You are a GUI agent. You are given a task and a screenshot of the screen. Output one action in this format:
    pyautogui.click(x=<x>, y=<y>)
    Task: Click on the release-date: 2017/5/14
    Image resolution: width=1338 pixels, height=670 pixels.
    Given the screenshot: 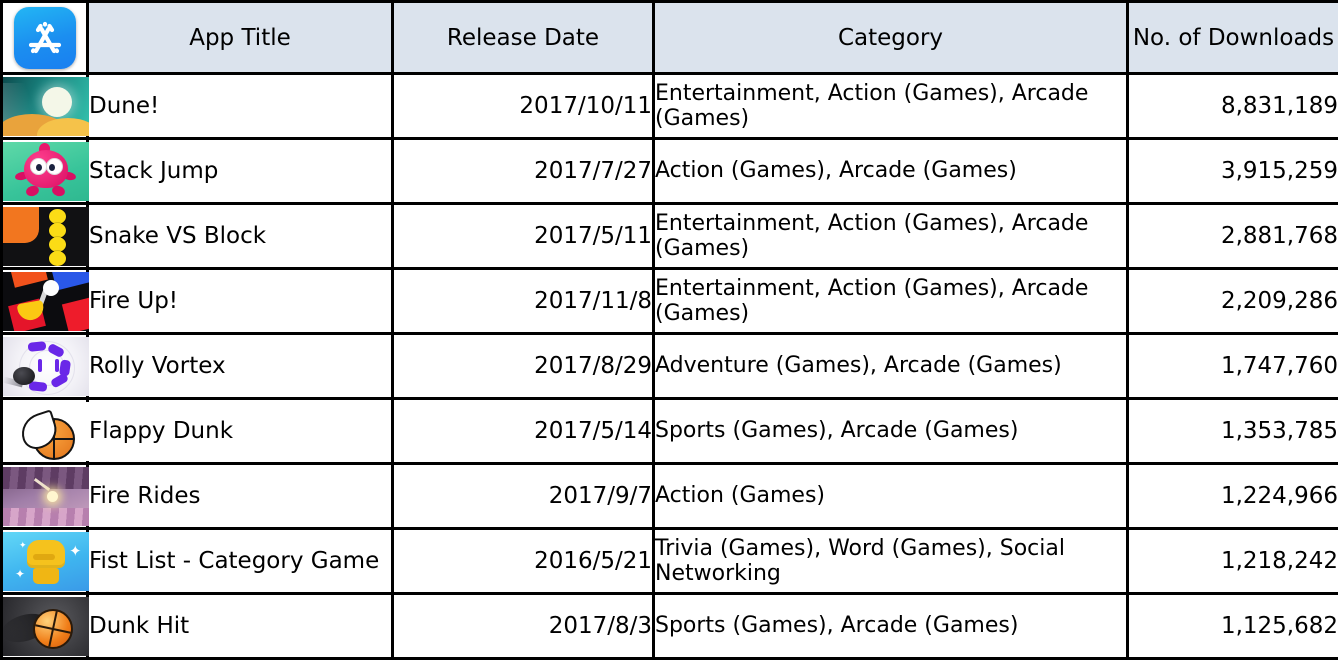 What is the action you would take?
    pyautogui.click(x=523, y=431)
    